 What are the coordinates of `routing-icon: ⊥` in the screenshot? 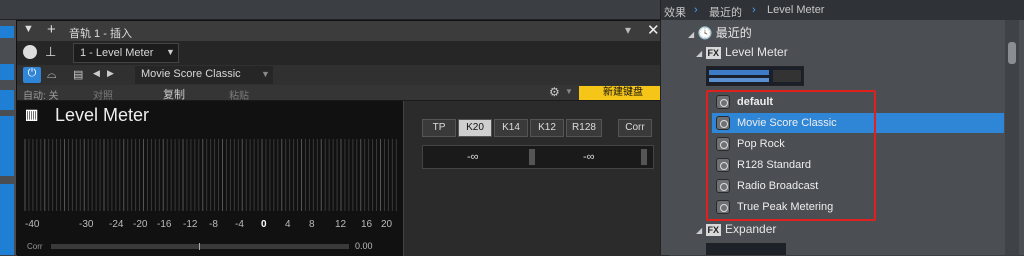 It's located at (50, 52).